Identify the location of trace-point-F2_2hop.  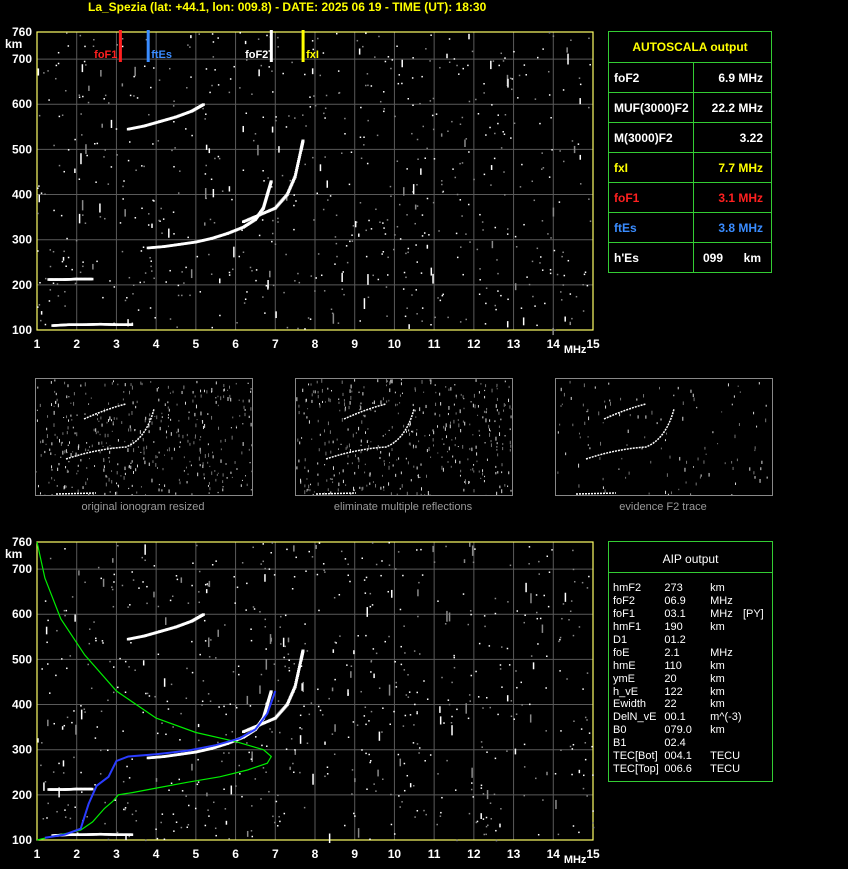
(203, 104).